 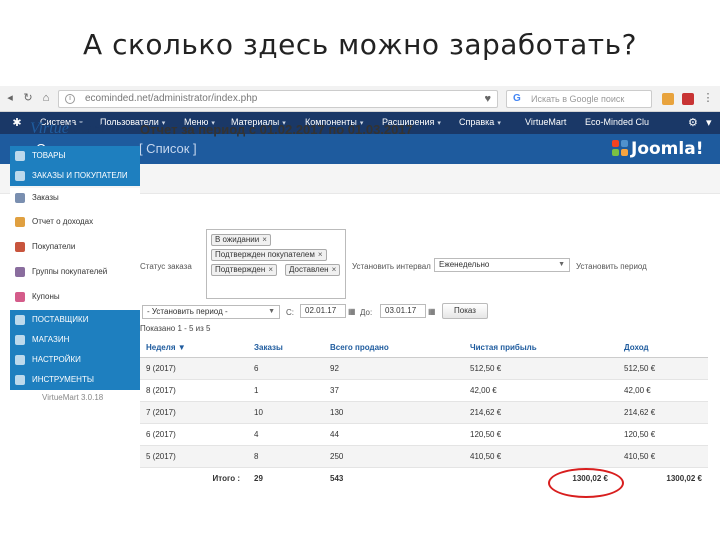 What do you see at coordinates (424, 456) in the screenshot?
I see `table-row: 5 (2017) 8 250 410,50 € 410,50 €` at bounding box center [424, 456].